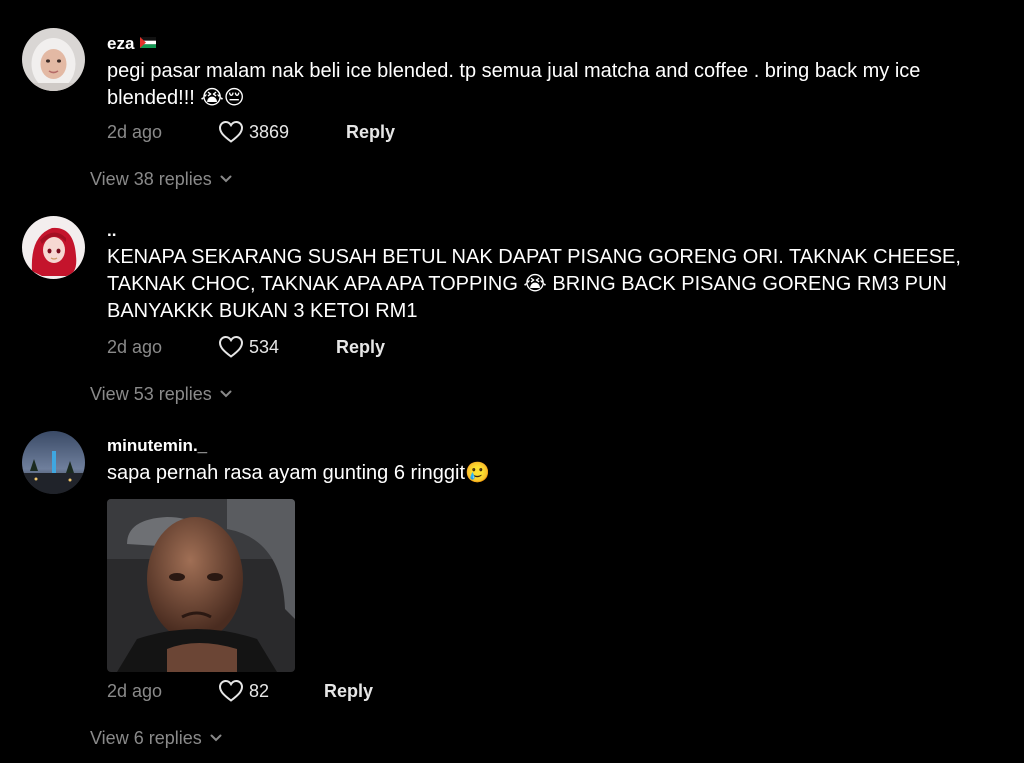  I want to click on view-replies-button: View 53 replies, so click(161, 393).